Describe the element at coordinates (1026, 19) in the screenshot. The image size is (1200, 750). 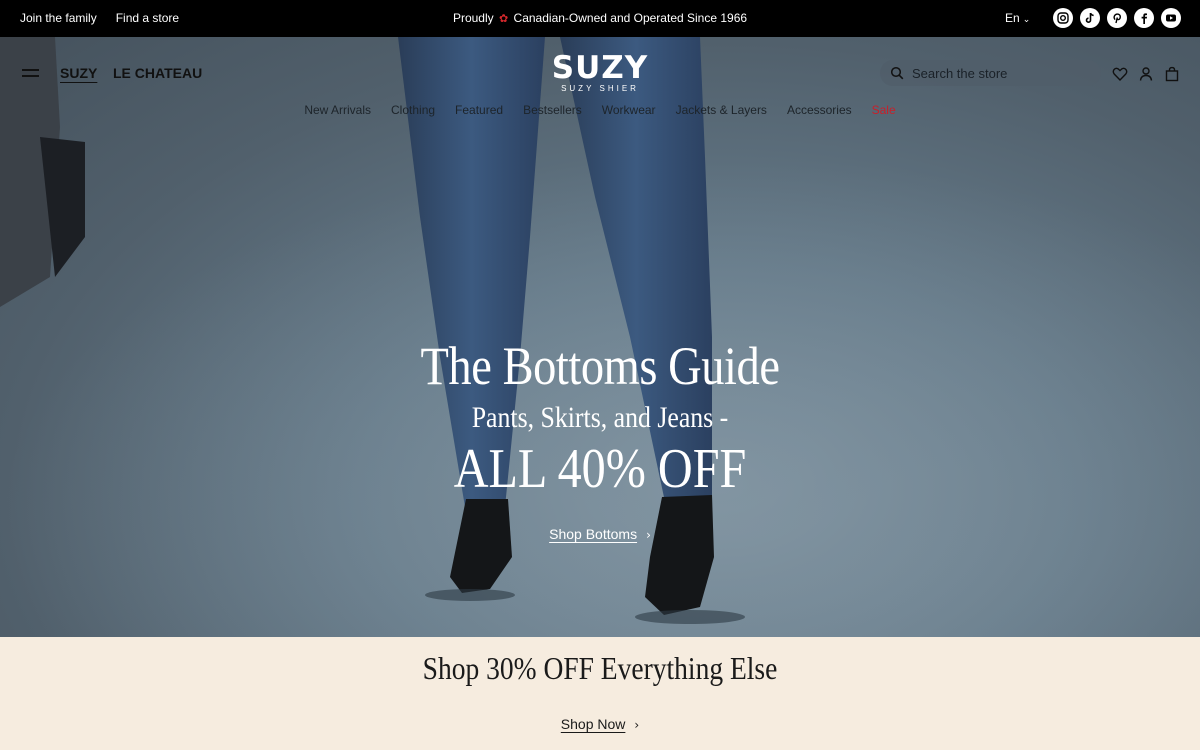
I see `chevron-down-icon: ⌄` at that location.